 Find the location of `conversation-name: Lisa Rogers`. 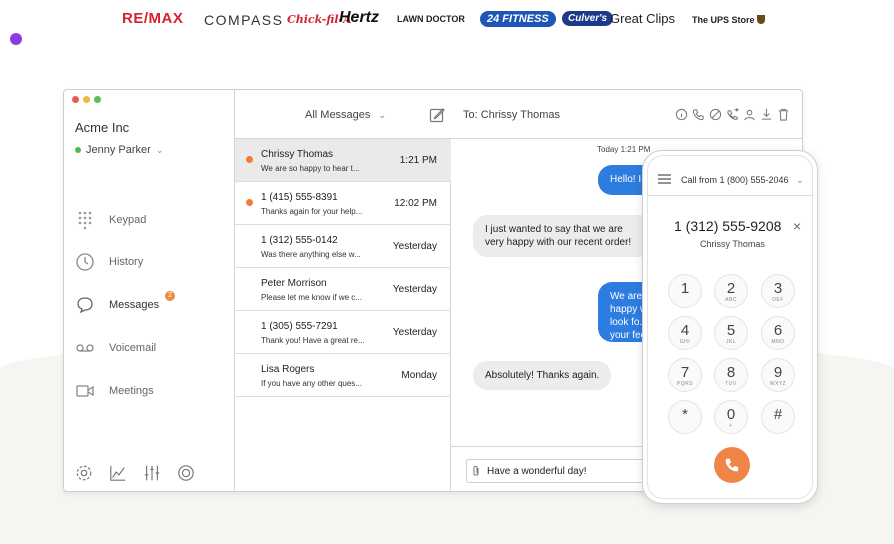

conversation-name: Lisa Rogers is located at coordinates (288, 369).